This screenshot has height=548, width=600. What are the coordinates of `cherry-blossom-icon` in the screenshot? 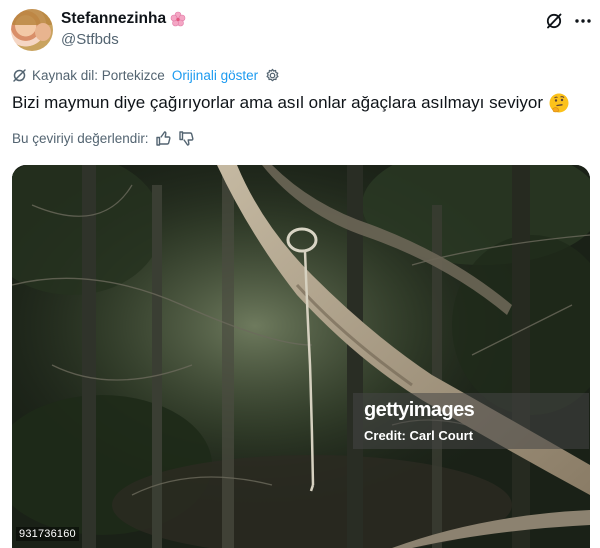 It's located at (178, 19).